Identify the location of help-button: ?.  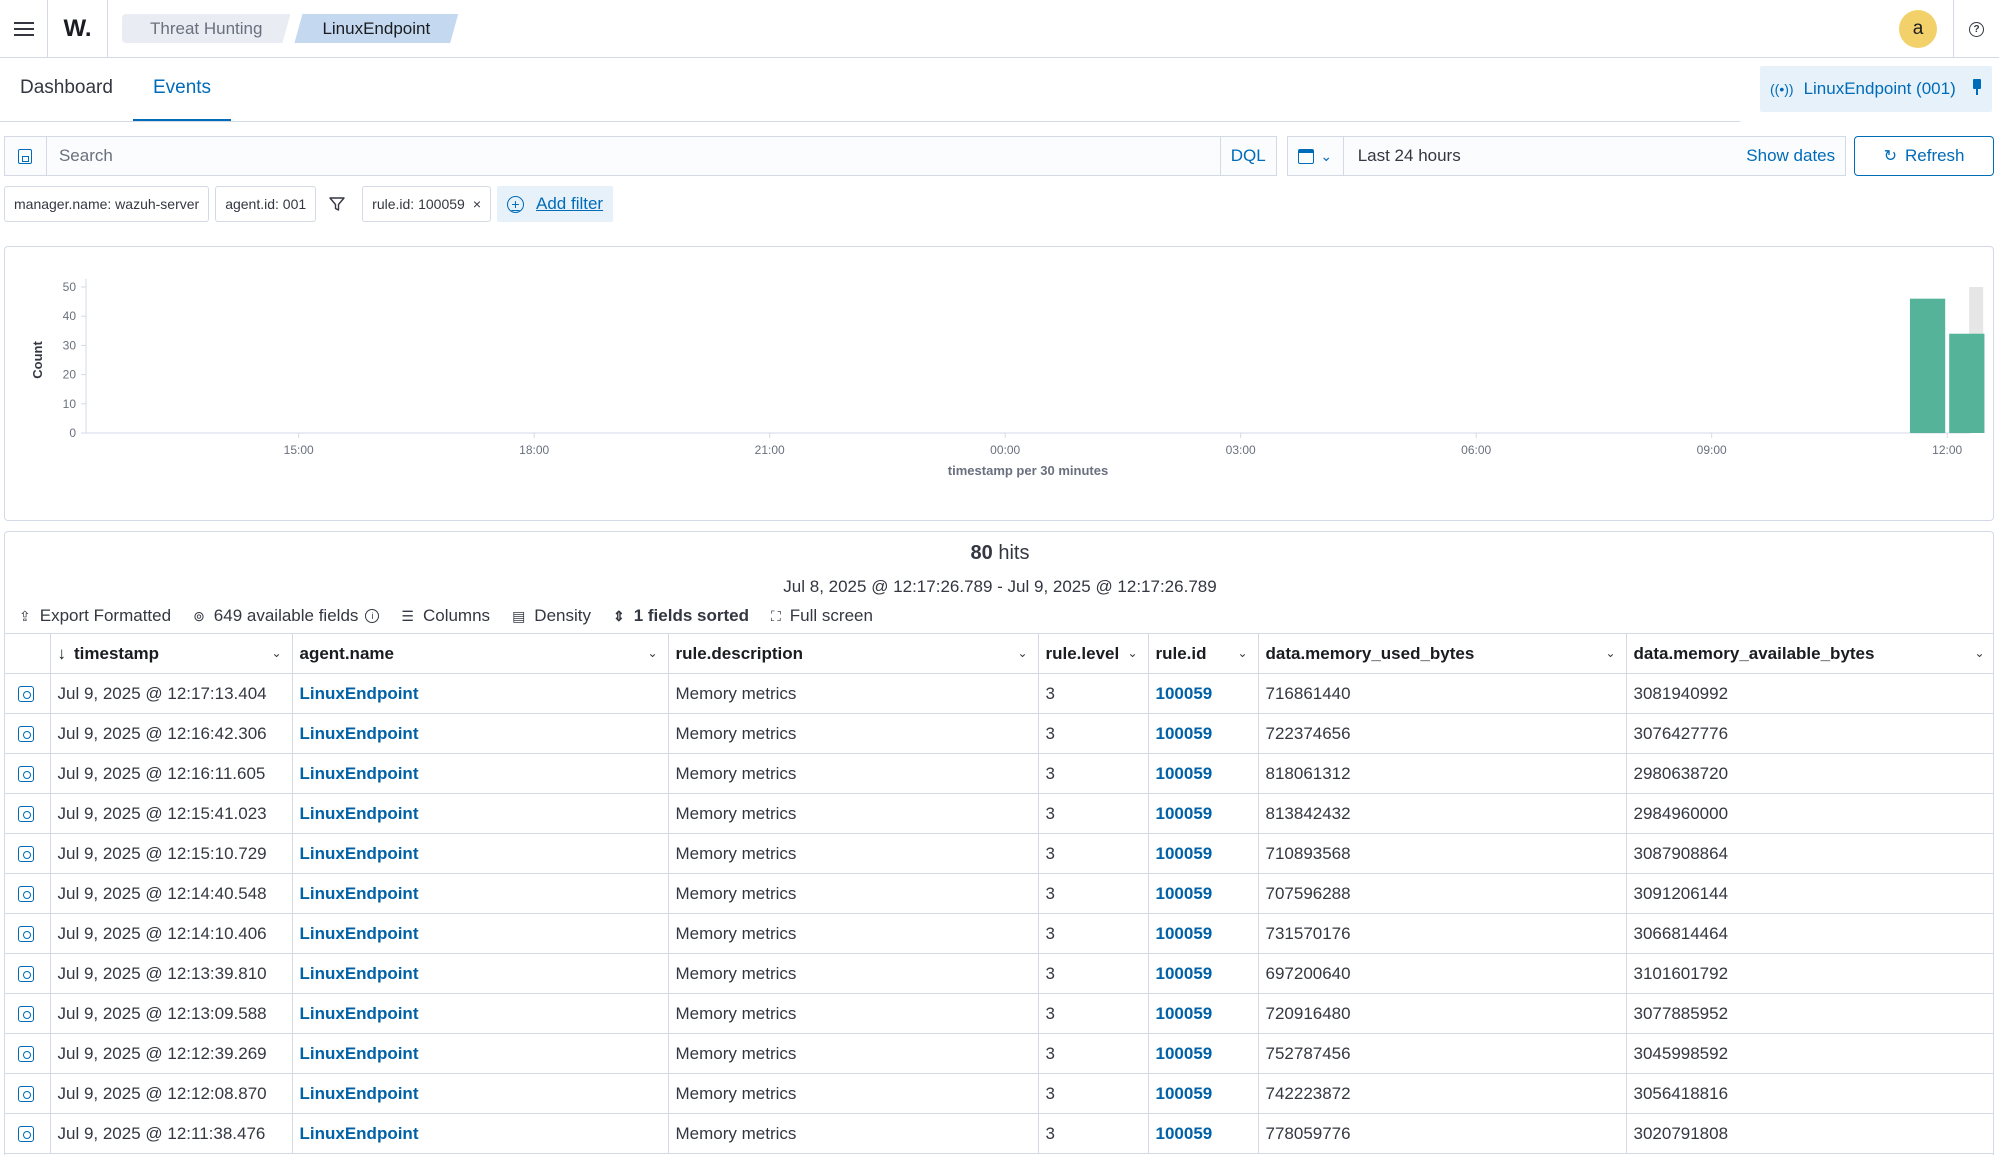
(1976, 29).